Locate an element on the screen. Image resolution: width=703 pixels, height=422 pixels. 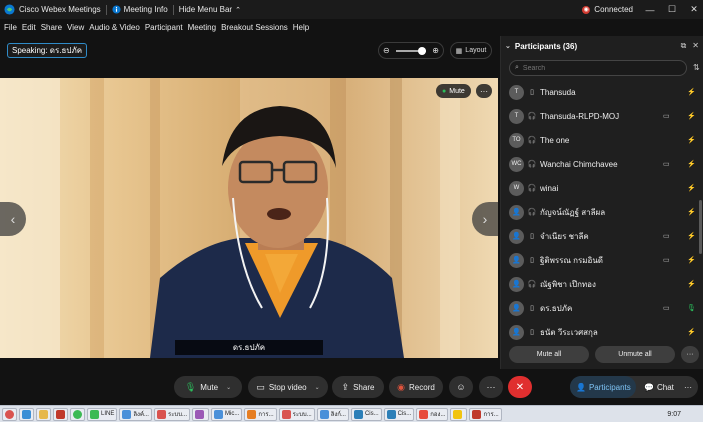
menu-share: Share is located at coordinates (51, 27).